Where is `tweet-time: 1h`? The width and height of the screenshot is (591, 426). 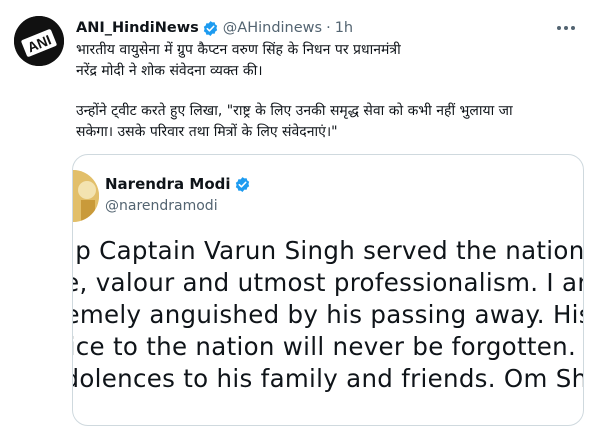 tweet-time: 1h is located at coordinates (344, 28).